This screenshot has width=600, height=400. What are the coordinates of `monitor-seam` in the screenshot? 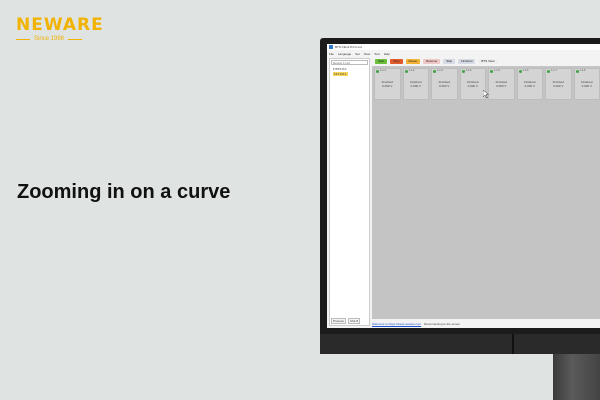 It's located at (513, 344).